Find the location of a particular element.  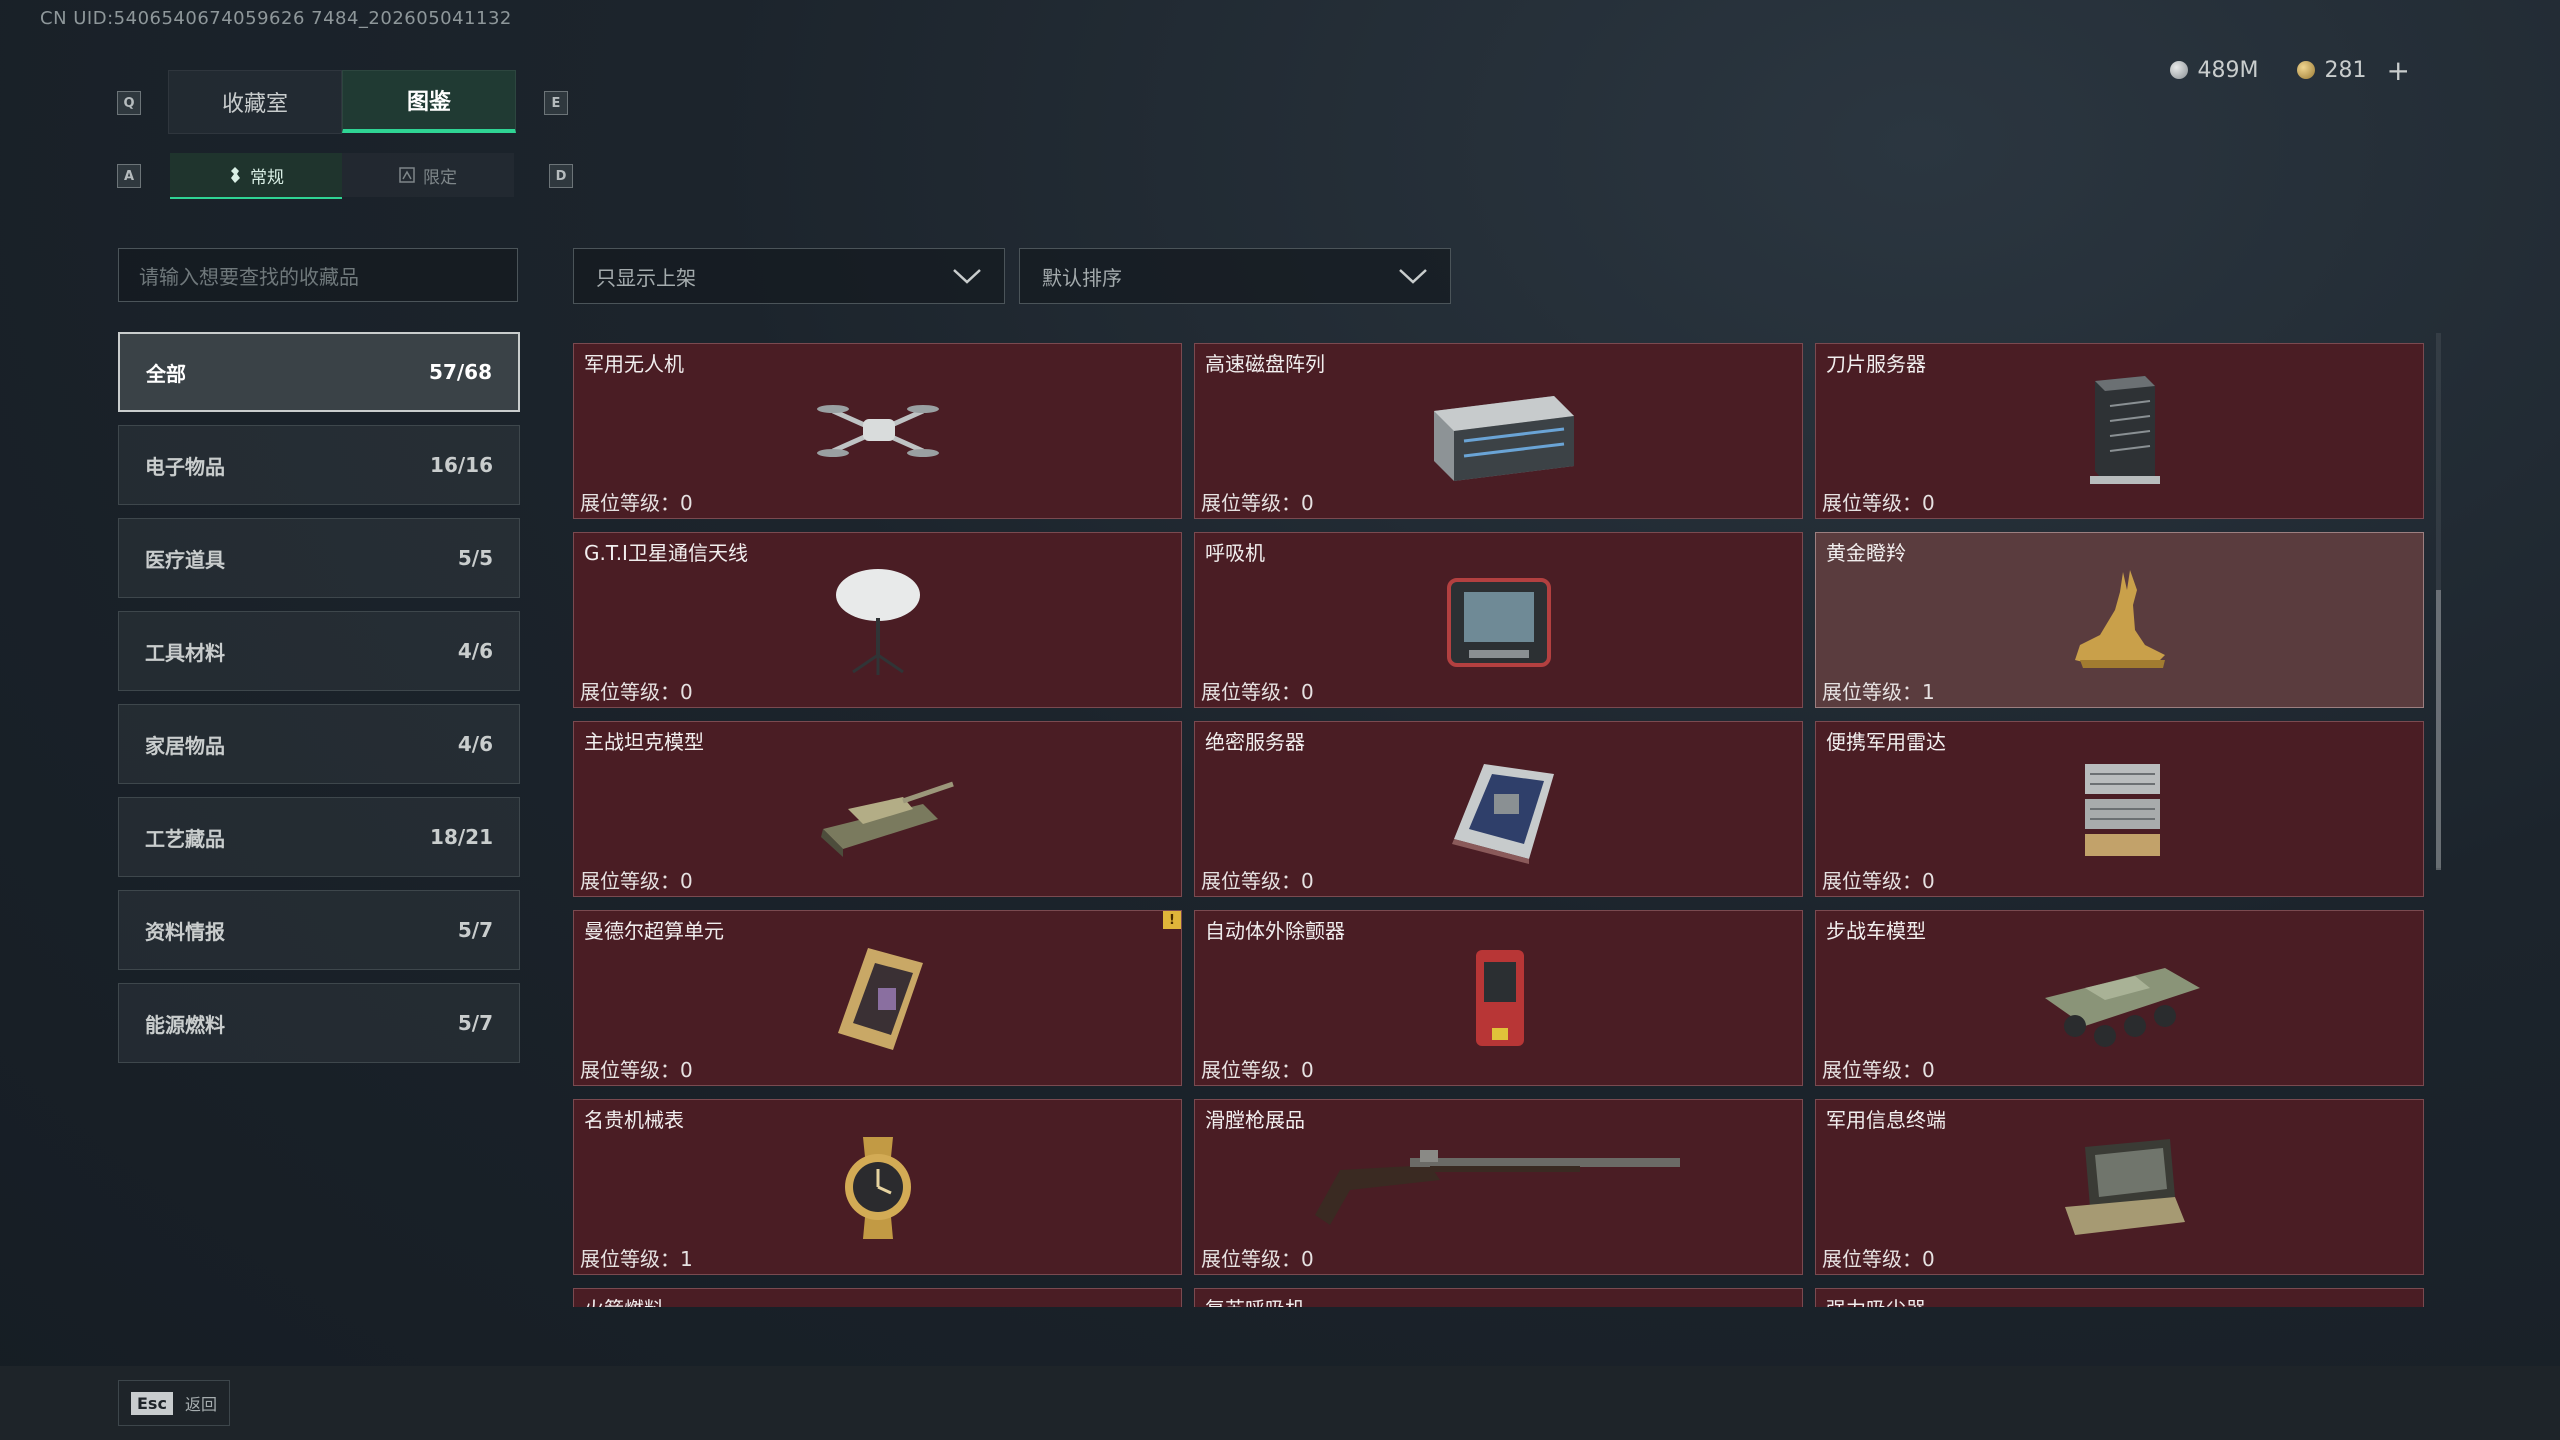

regular-icon is located at coordinates (235, 175).